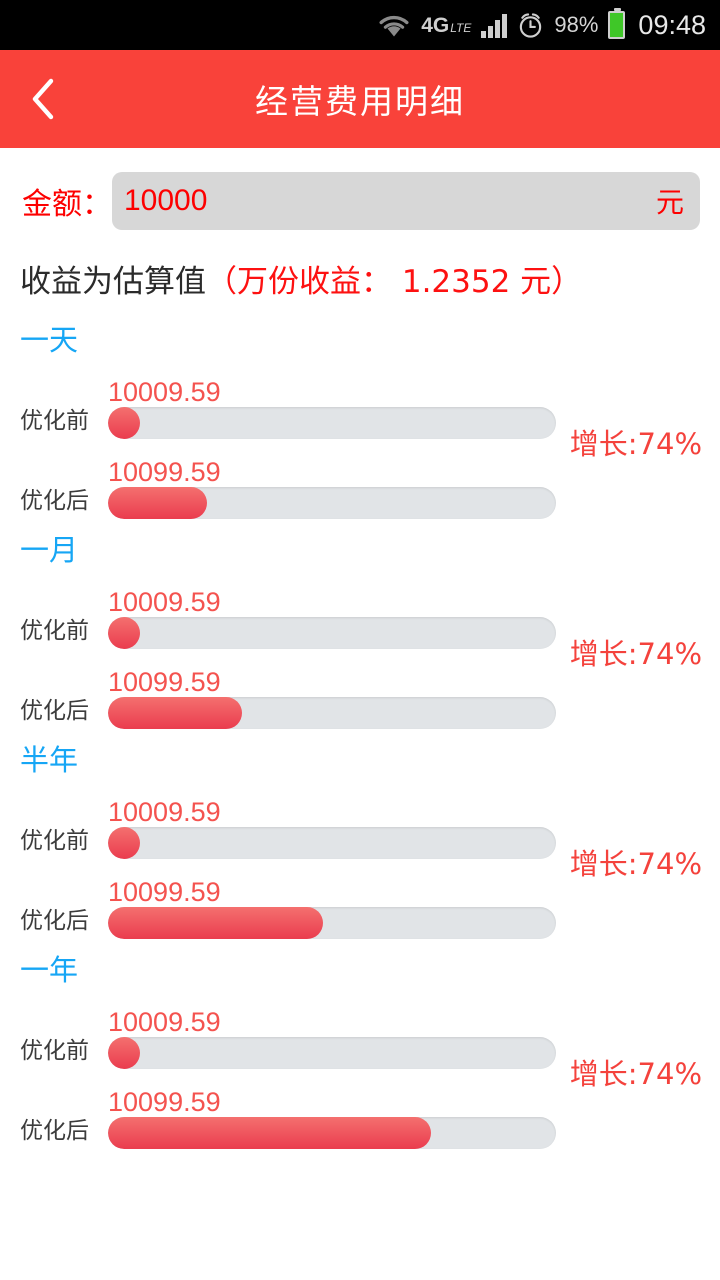  I want to click on page-title: 经营费用明细, so click(360, 101).